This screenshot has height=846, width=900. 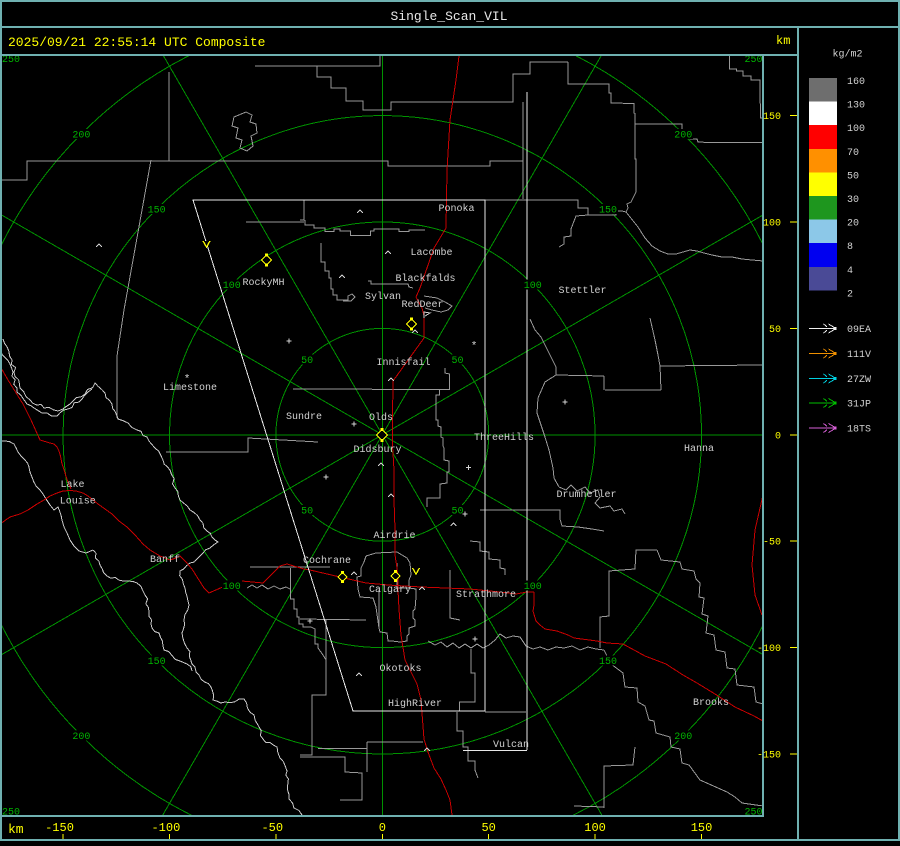 What do you see at coordinates (431, 253) in the screenshot?
I see `svg-text: Lacombe` at bounding box center [431, 253].